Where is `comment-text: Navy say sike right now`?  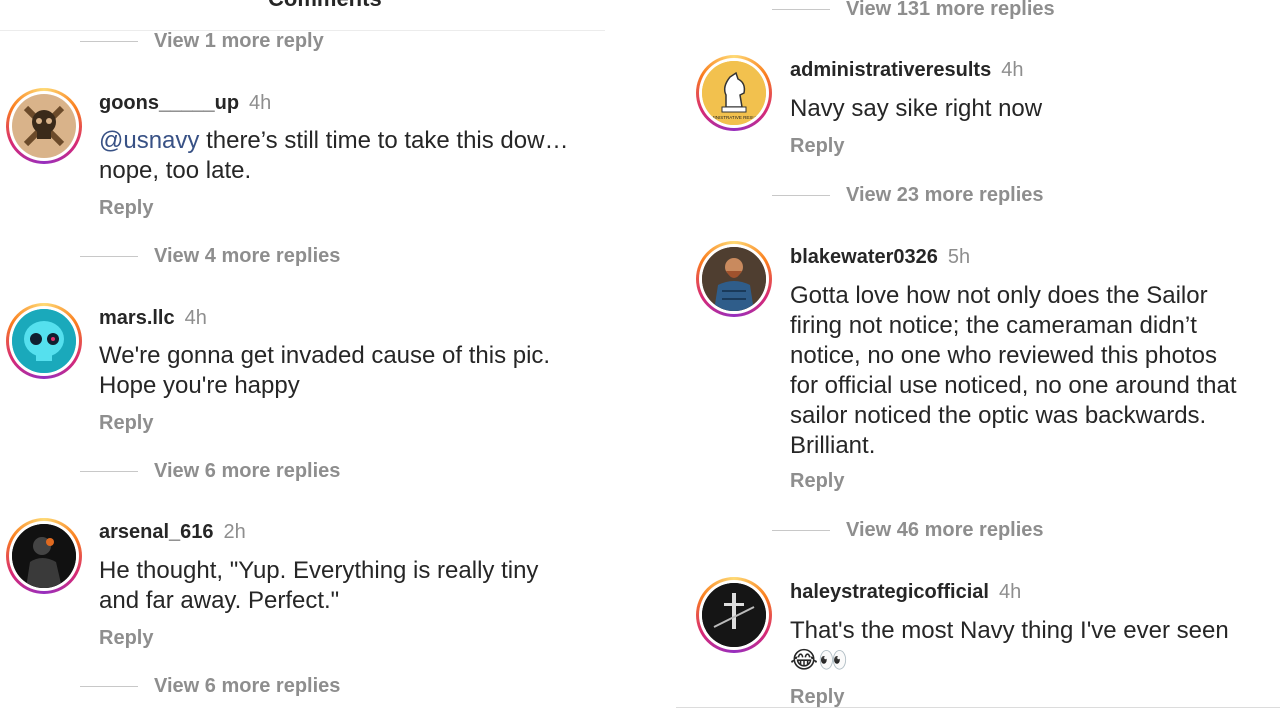
comment-text: Navy say sike right now is located at coordinates (1030, 109).